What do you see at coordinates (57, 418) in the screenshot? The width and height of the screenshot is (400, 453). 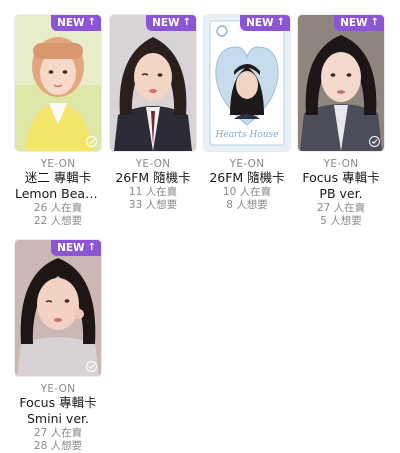 I see `card-subtitle: Smini ver.` at bounding box center [57, 418].